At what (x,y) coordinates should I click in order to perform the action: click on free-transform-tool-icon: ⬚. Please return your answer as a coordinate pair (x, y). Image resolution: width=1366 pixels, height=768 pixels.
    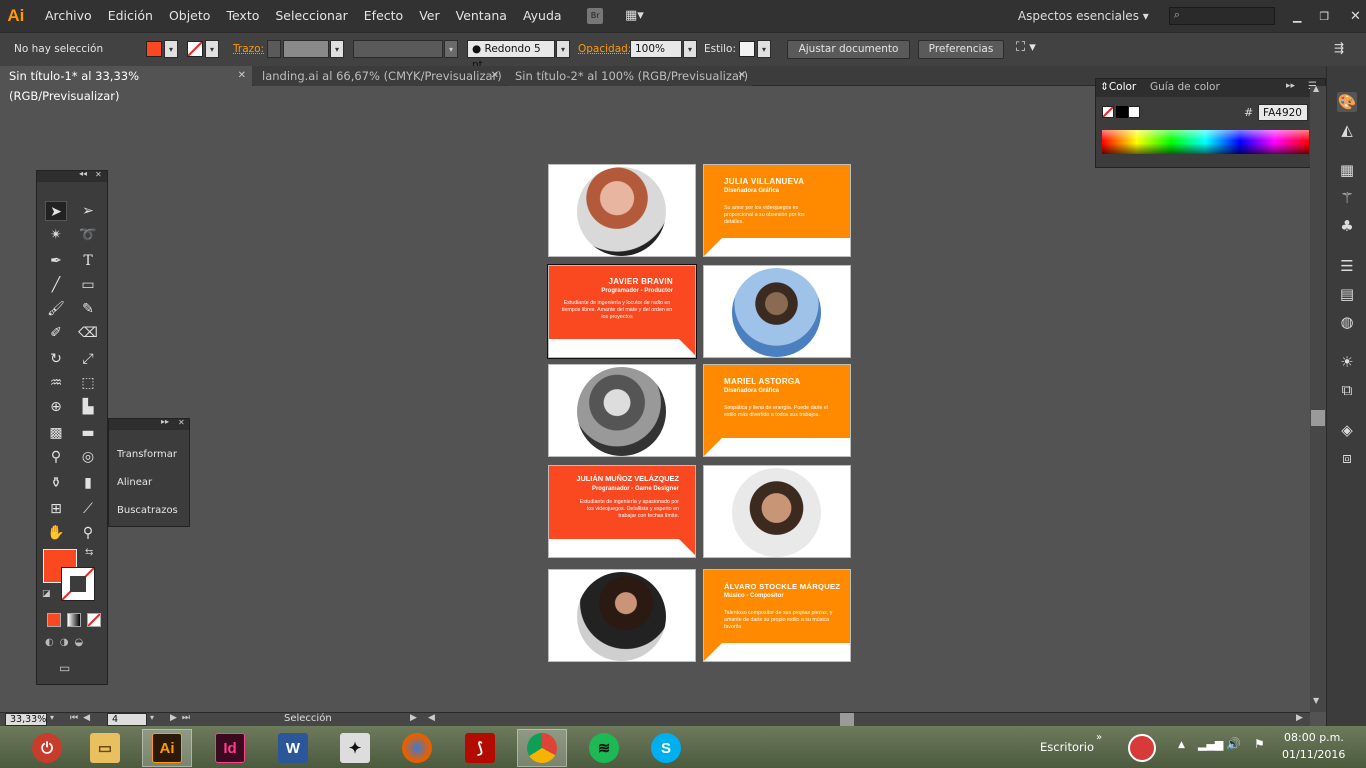
    Looking at the image, I should click on (88, 383).